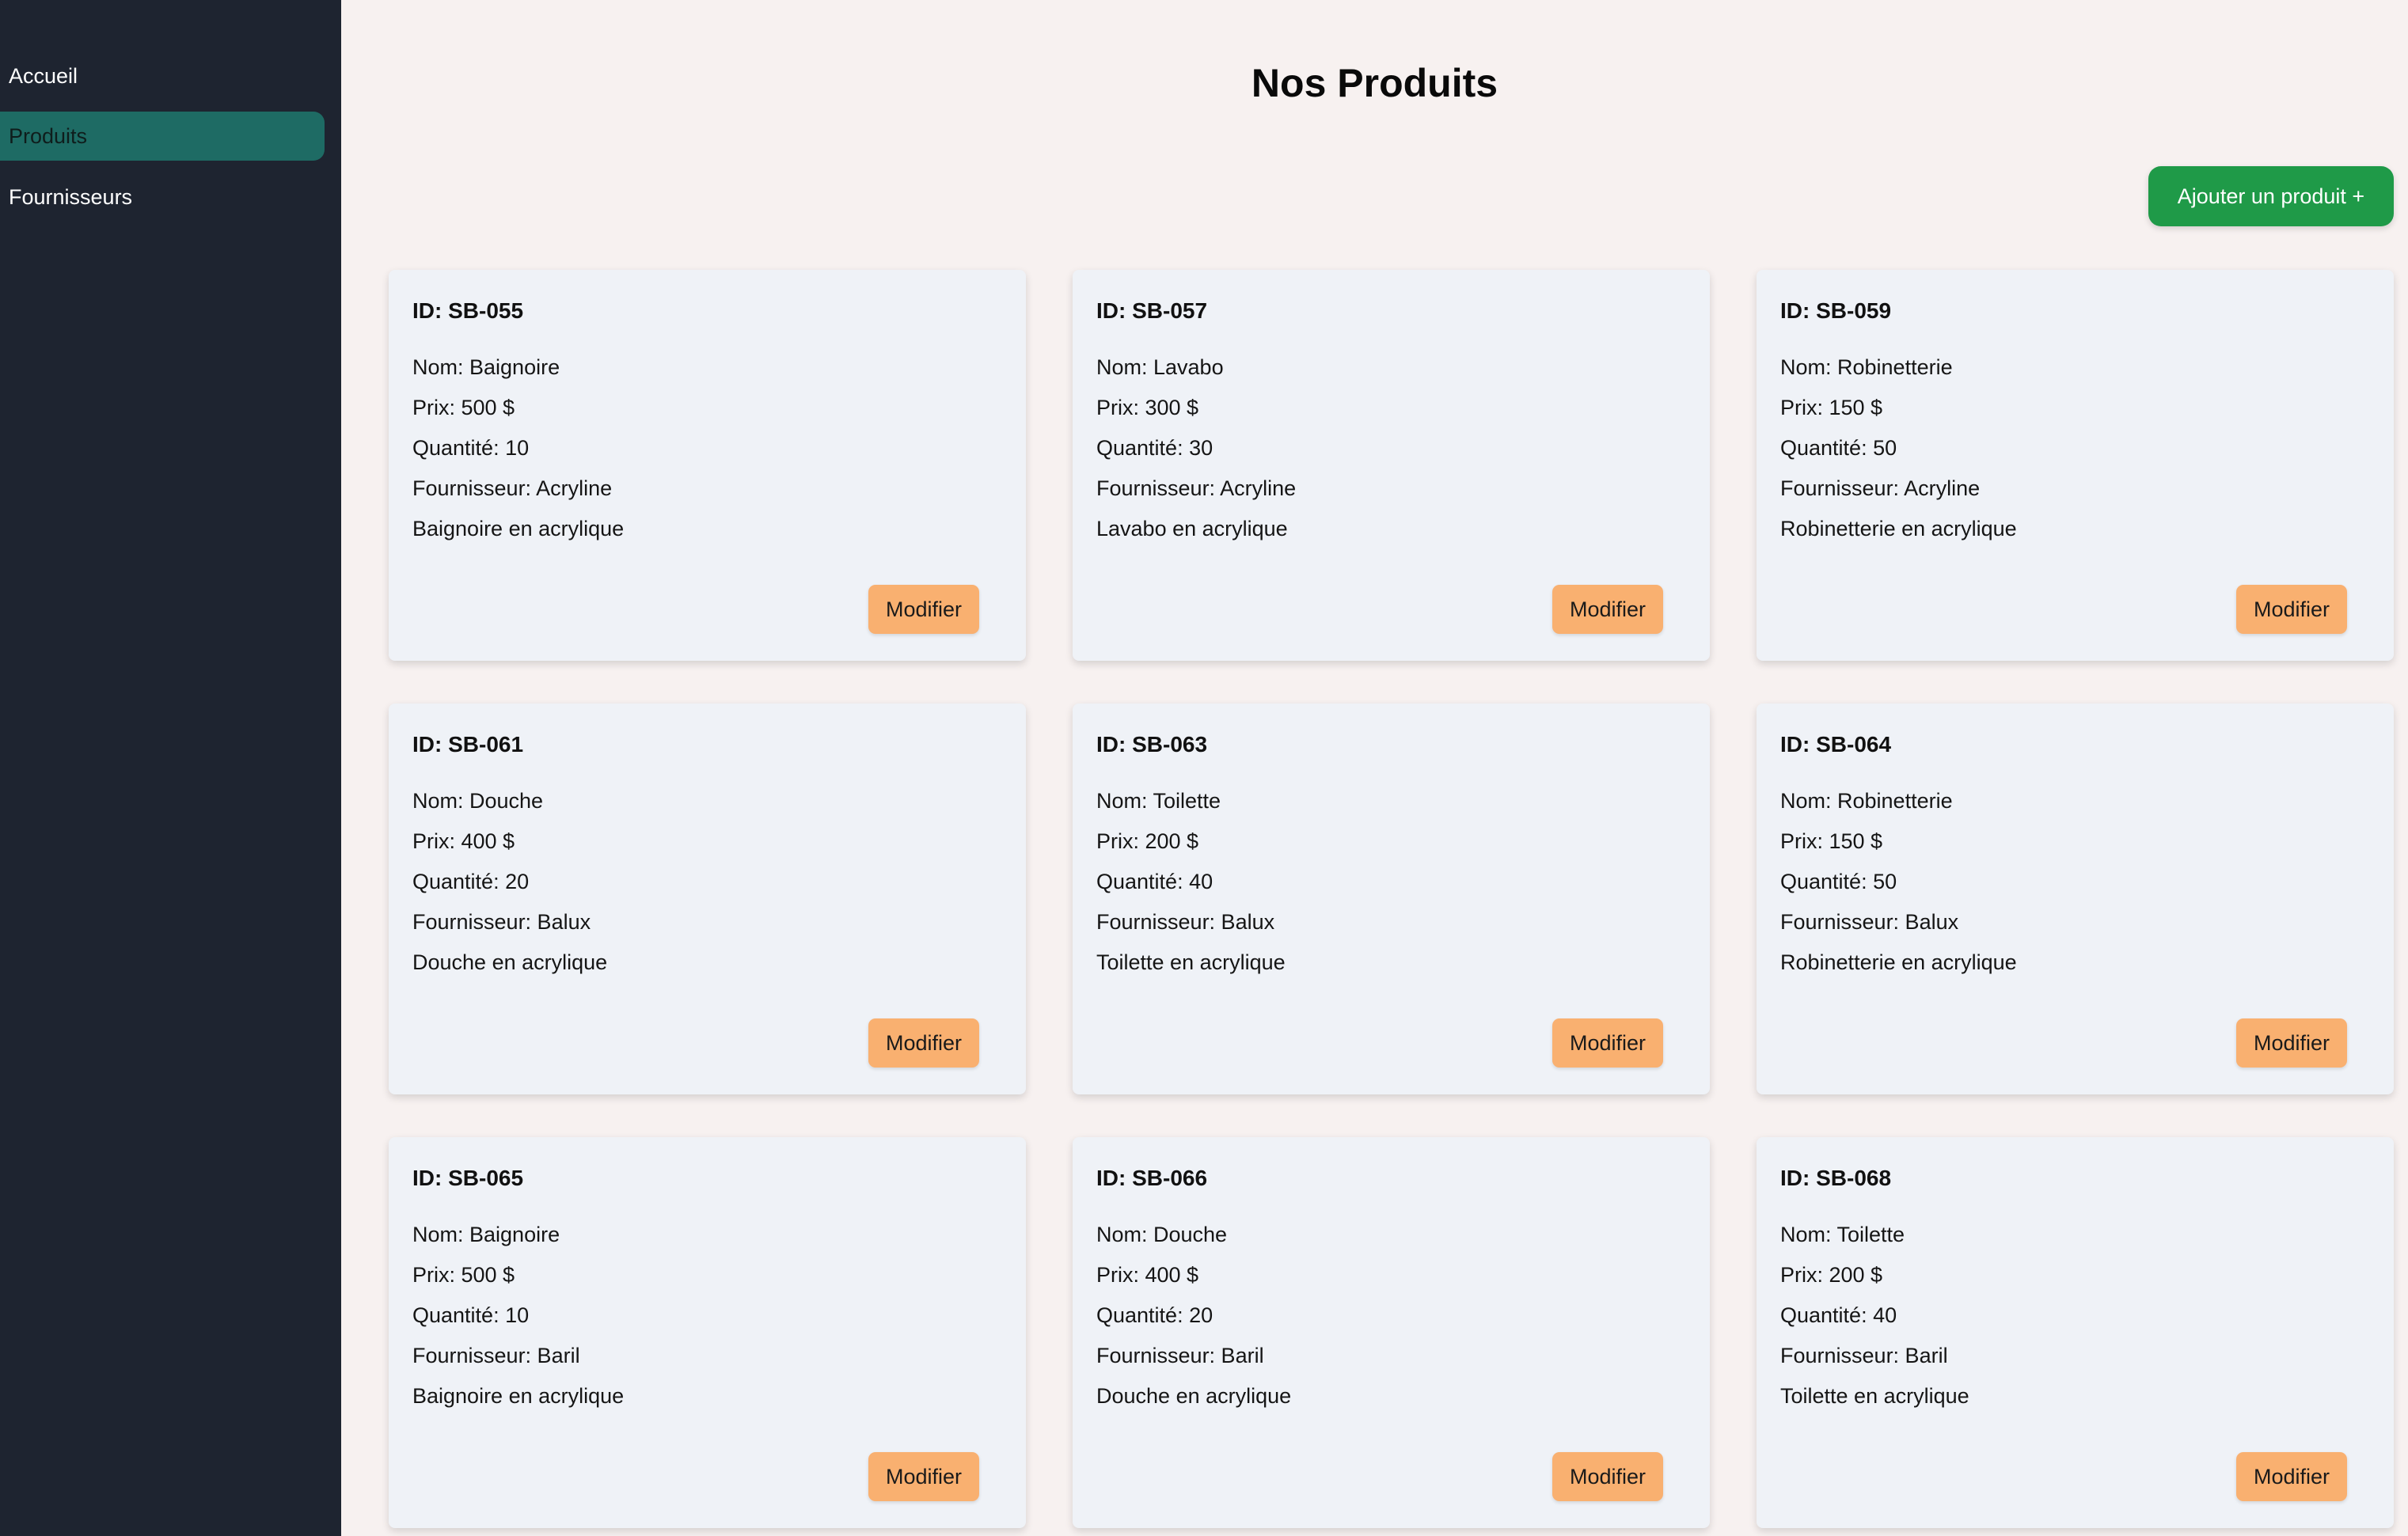 The width and height of the screenshot is (2408, 1536). What do you see at coordinates (1160, 367) in the screenshot?
I see `product-name: Nom: Lavabo` at bounding box center [1160, 367].